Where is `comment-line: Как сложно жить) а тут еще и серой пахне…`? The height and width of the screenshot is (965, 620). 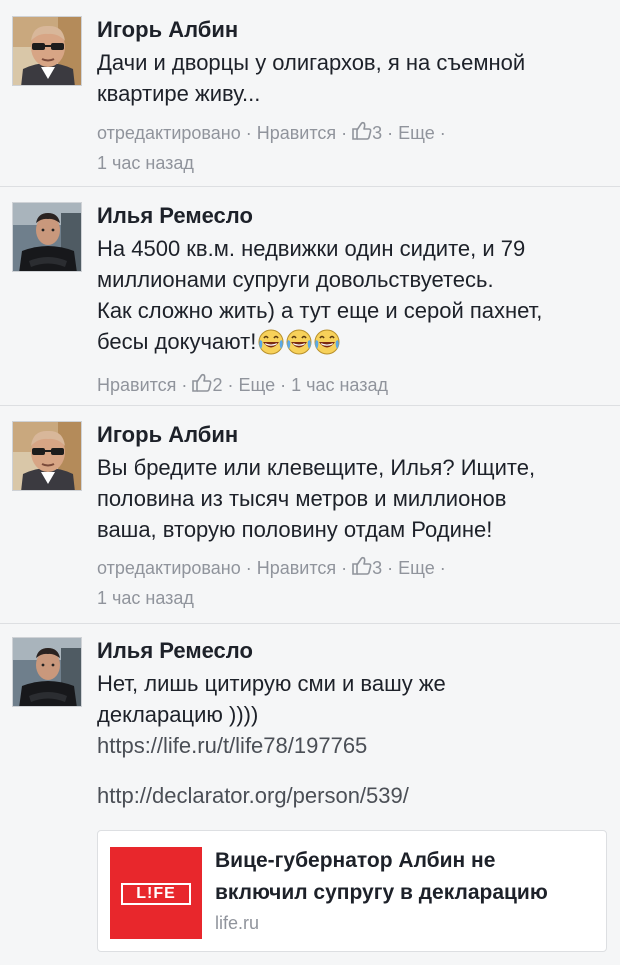 comment-line: Как сложно жить) а тут еще и серой пахне… is located at coordinates (320, 310).